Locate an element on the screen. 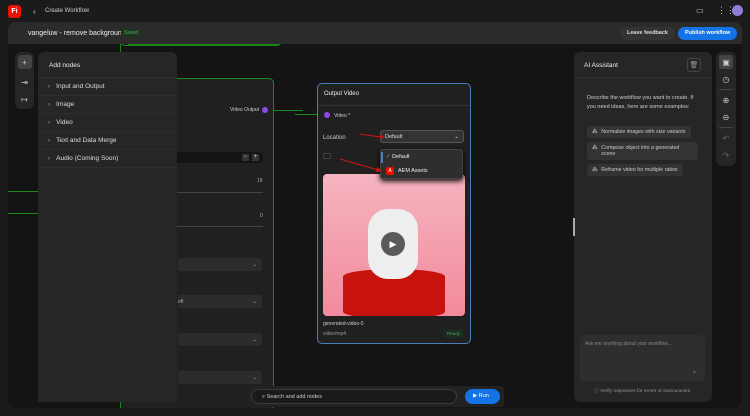  node-title: Output Video is located at coordinates (394, 95).